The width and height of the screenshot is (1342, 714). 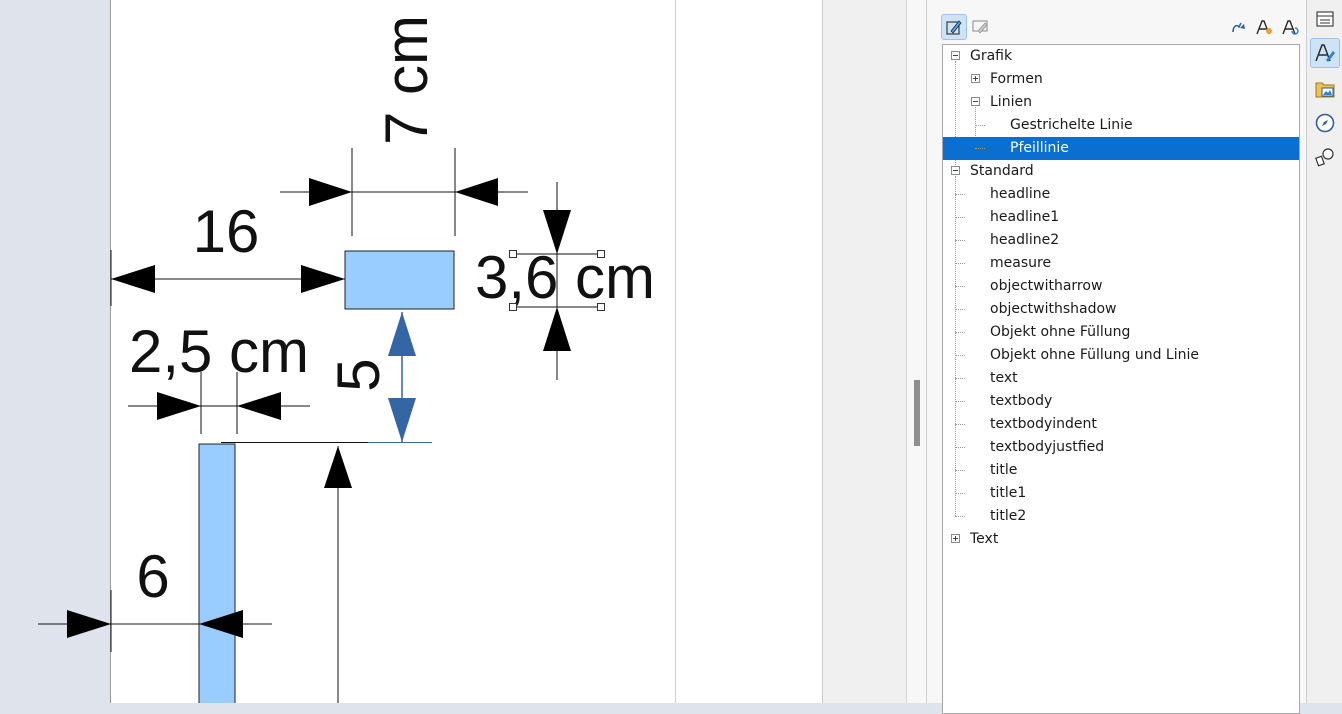 What do you see at coordinates (1324, 351) in the screenshot?
I see `sidebar-tab-bar` at bounding box center [1324, 351].